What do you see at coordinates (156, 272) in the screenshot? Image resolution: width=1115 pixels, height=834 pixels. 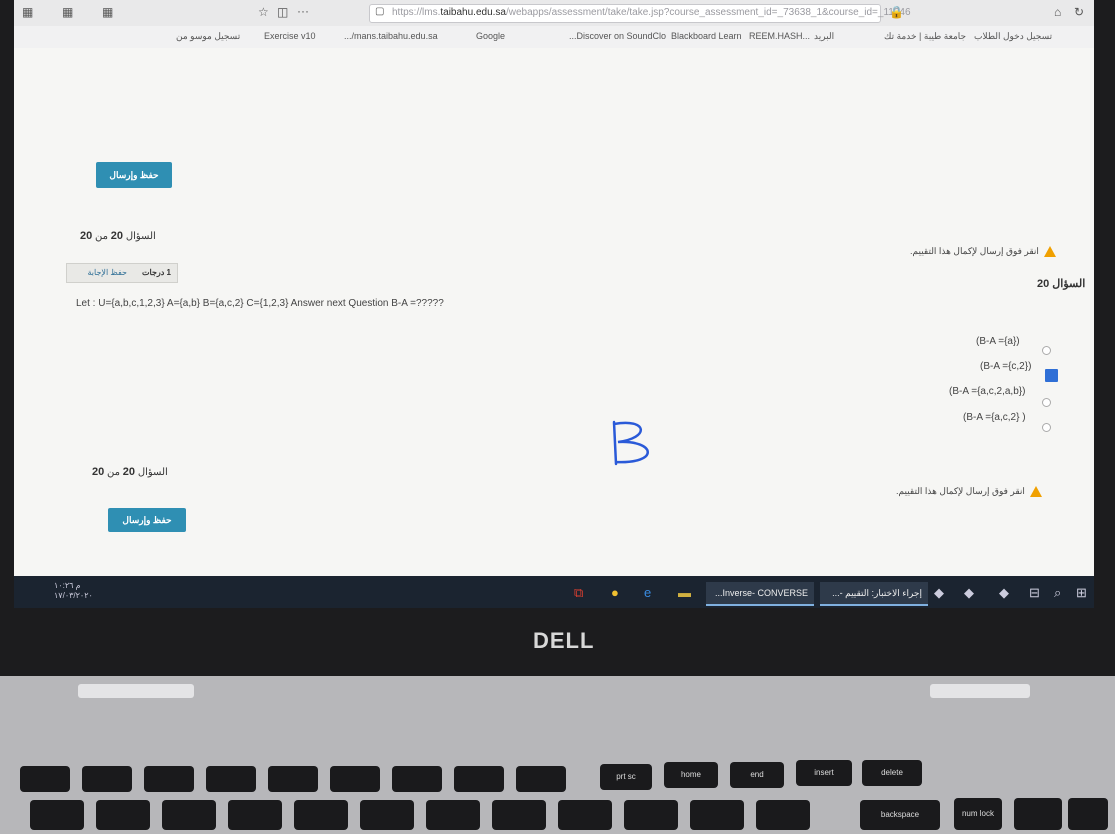 I see `points-label: 1 درجات` at bounding box center [156, 272].